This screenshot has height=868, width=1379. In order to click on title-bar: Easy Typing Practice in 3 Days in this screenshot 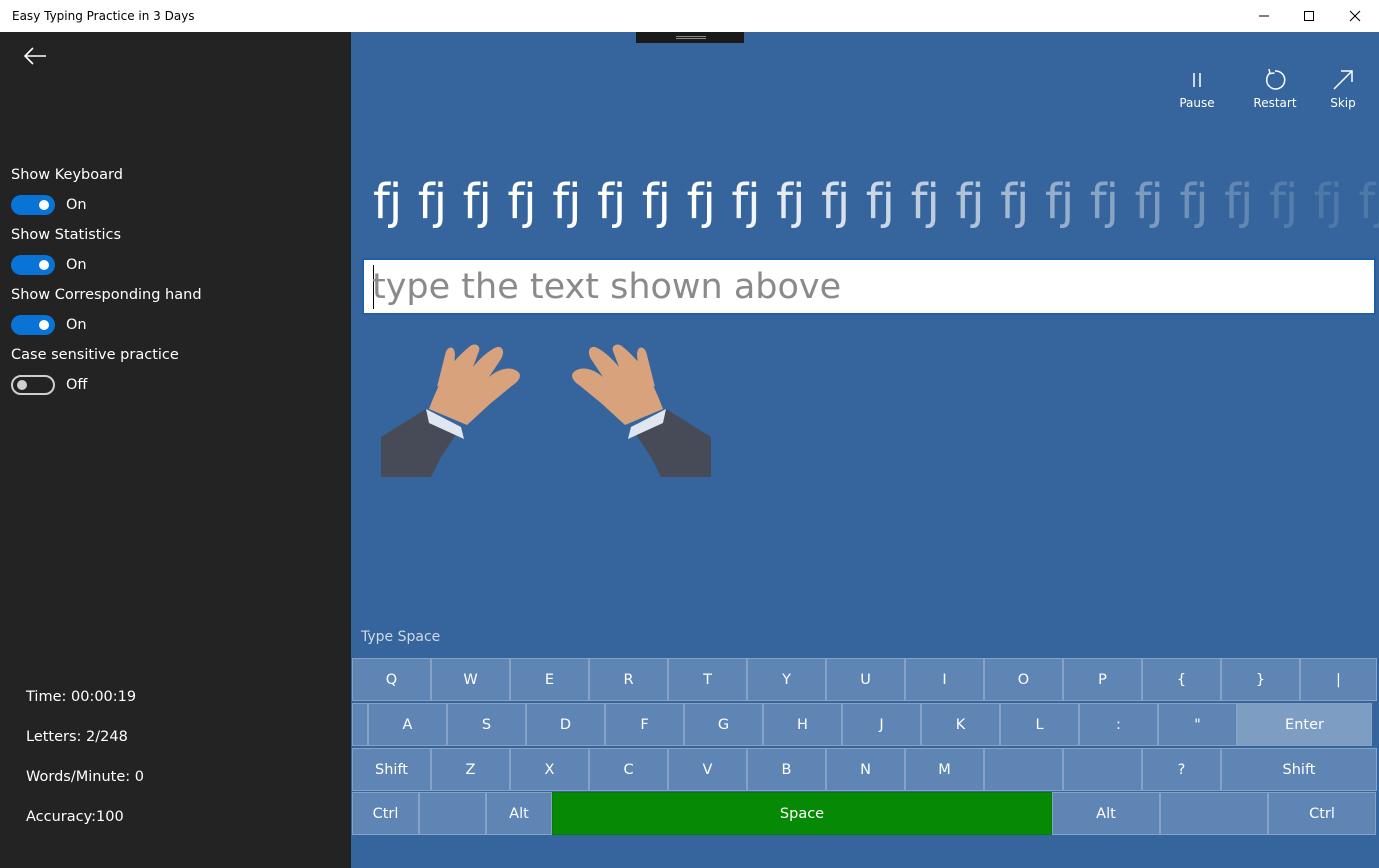, I will do `click(689, 16)`.